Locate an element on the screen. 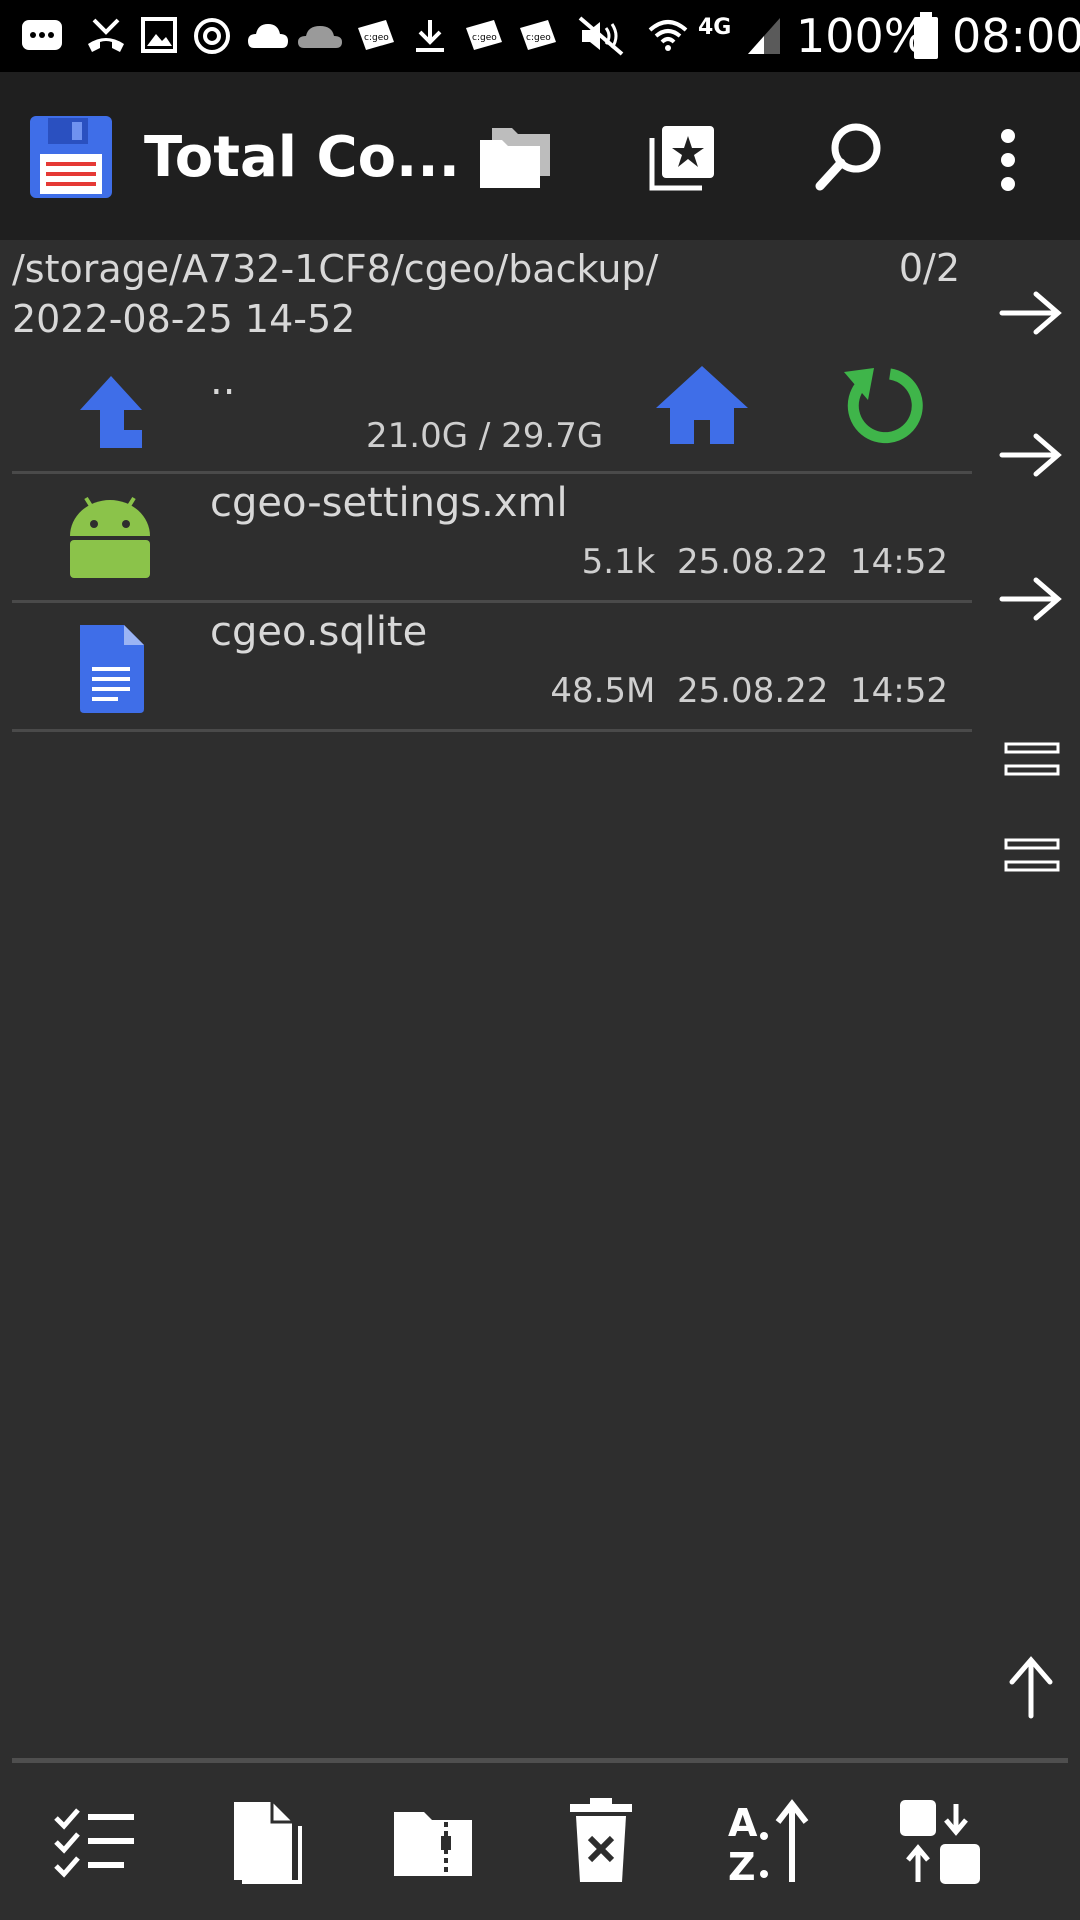 This screenshot has height=1920, width=1080. mute-icon is located at coordinates (601, 36).